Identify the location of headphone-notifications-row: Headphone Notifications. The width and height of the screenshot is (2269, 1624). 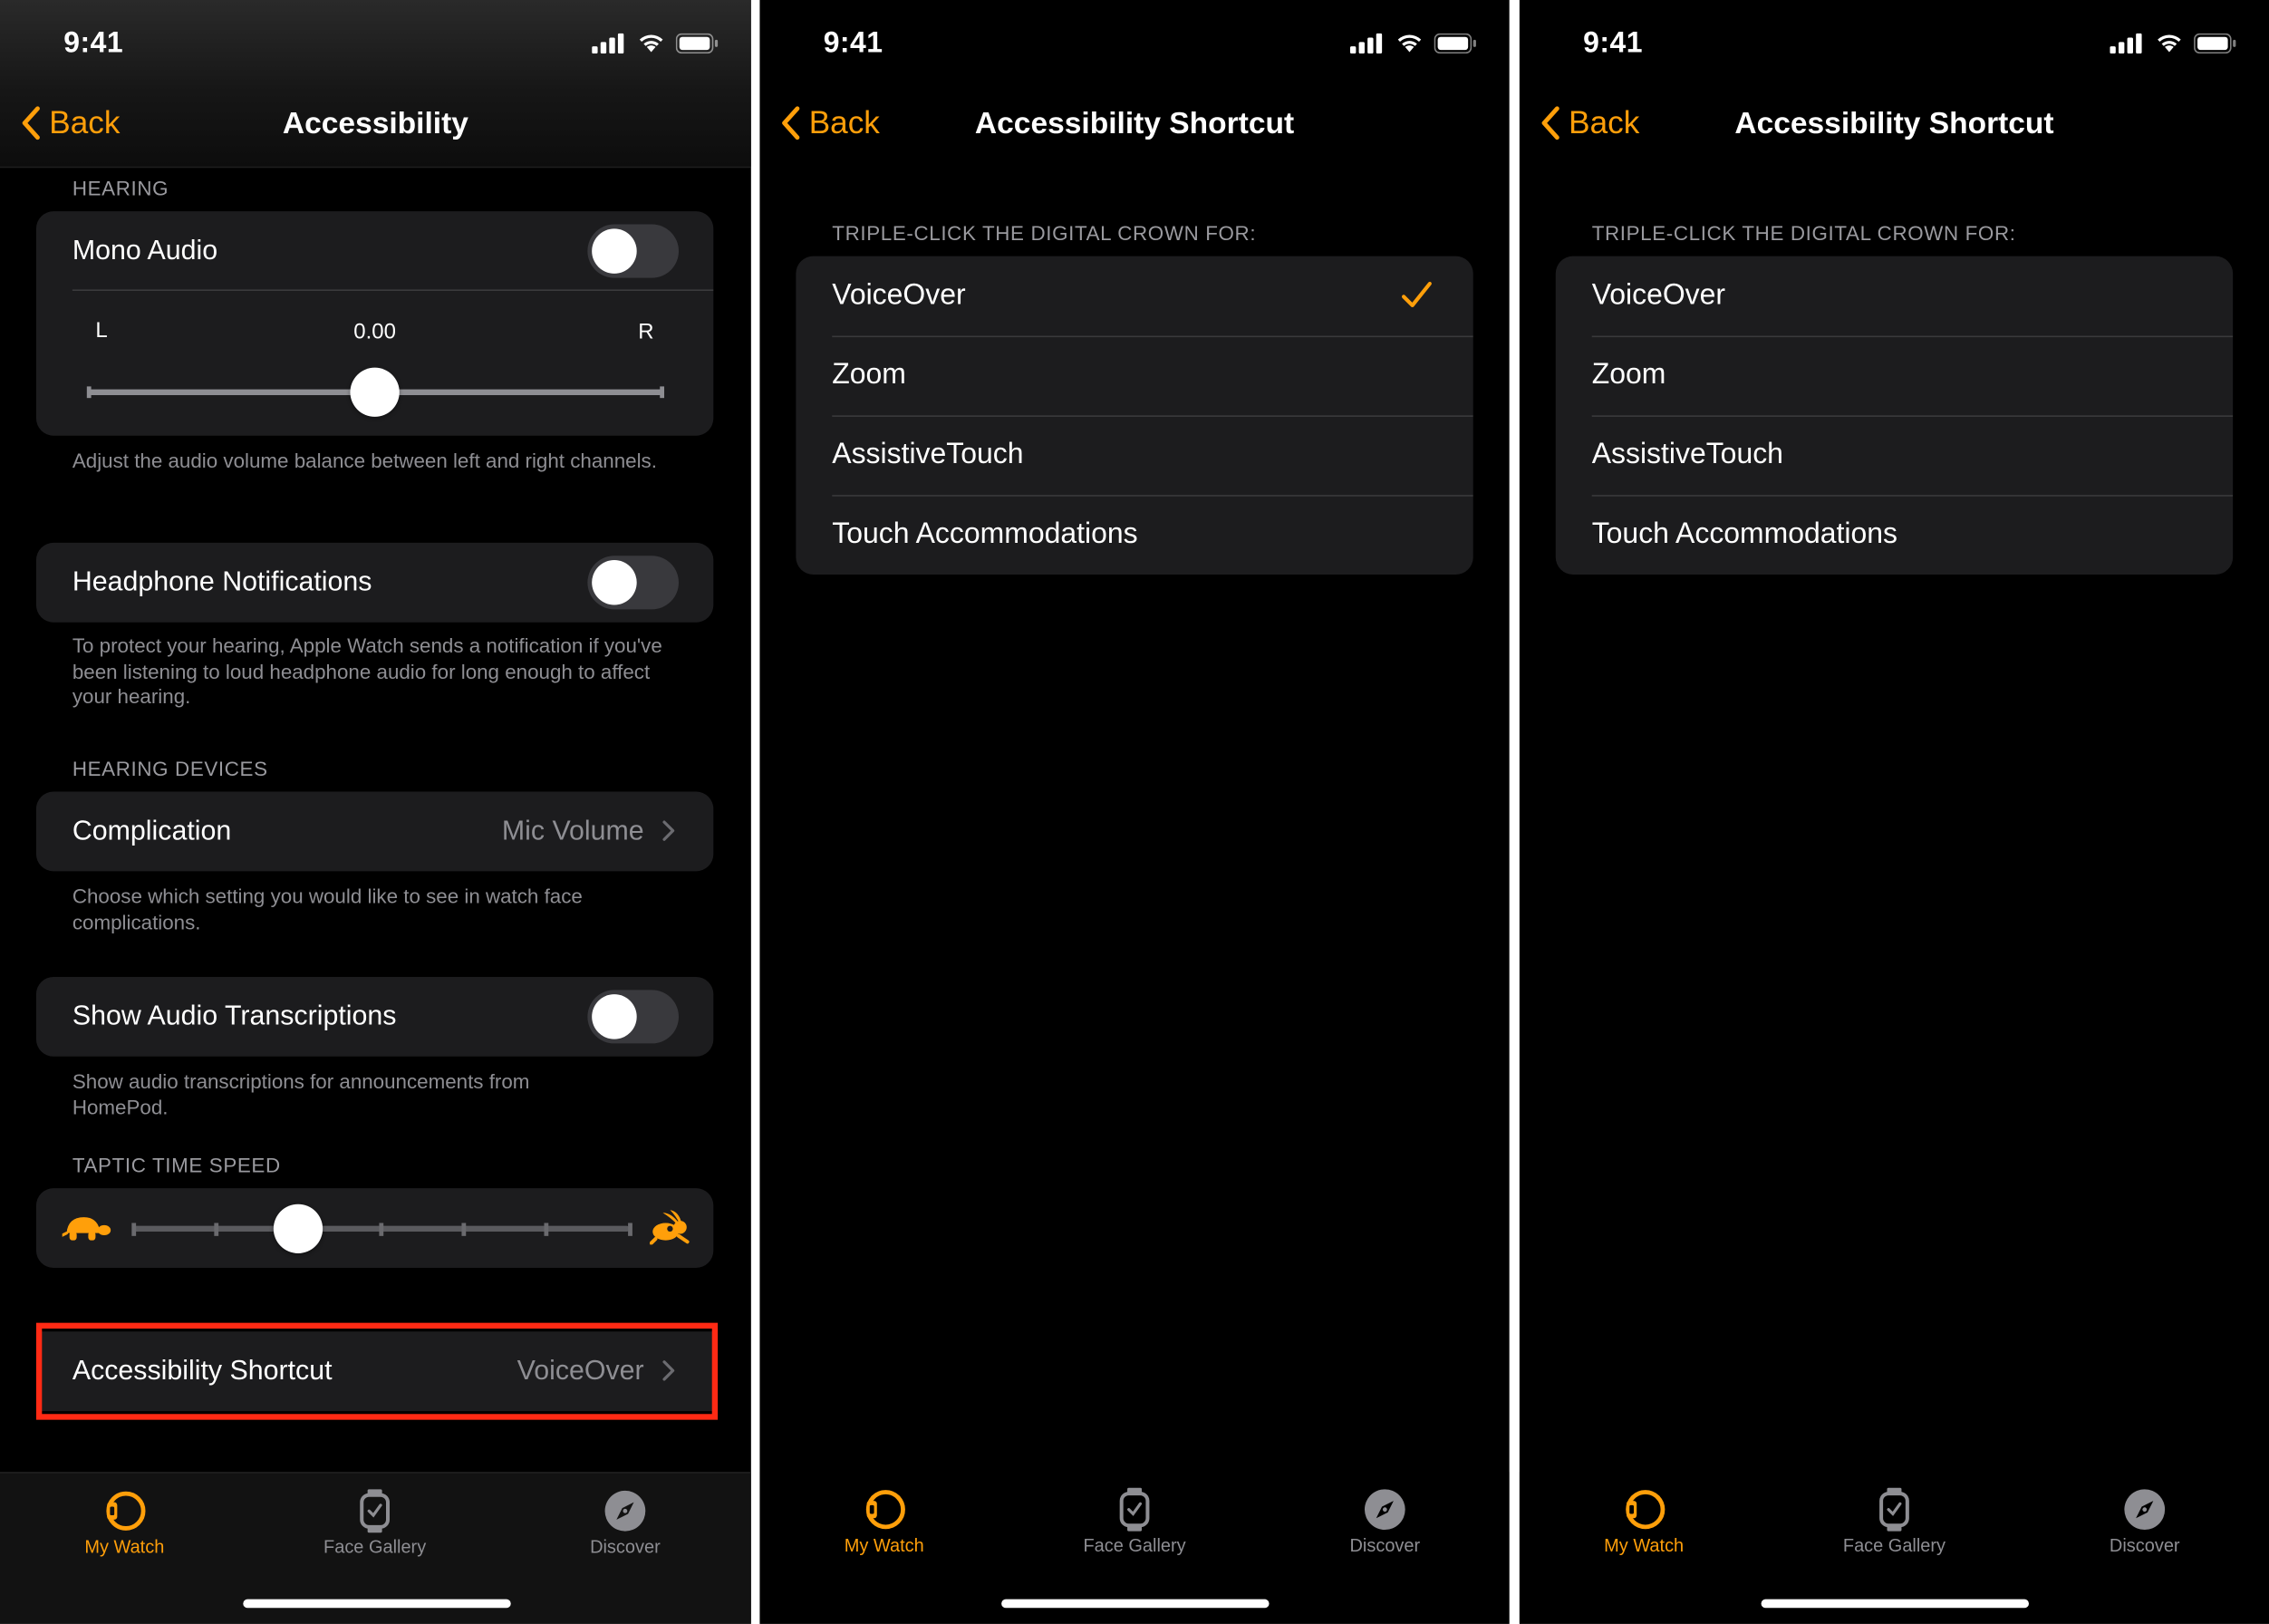
(375, 583).